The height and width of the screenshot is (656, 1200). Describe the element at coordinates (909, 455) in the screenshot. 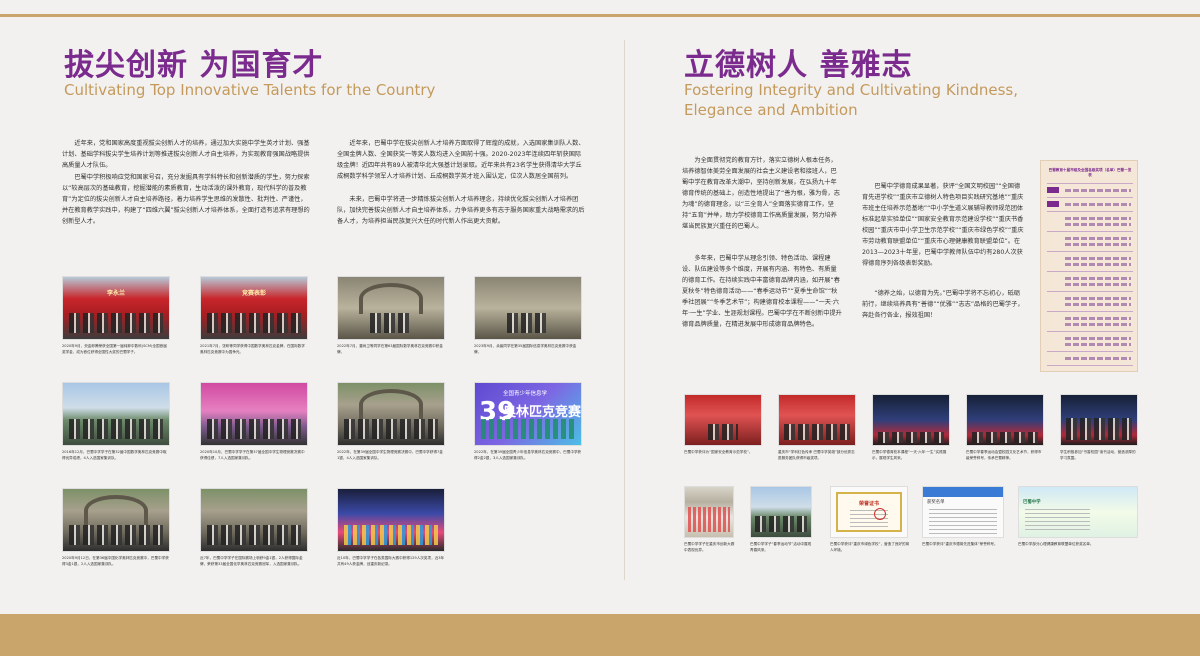

I see `caption-right-3: 巴蜀中学德育校本课程“一天·六年·一生”实践展示，展现学生风采。` at that location.